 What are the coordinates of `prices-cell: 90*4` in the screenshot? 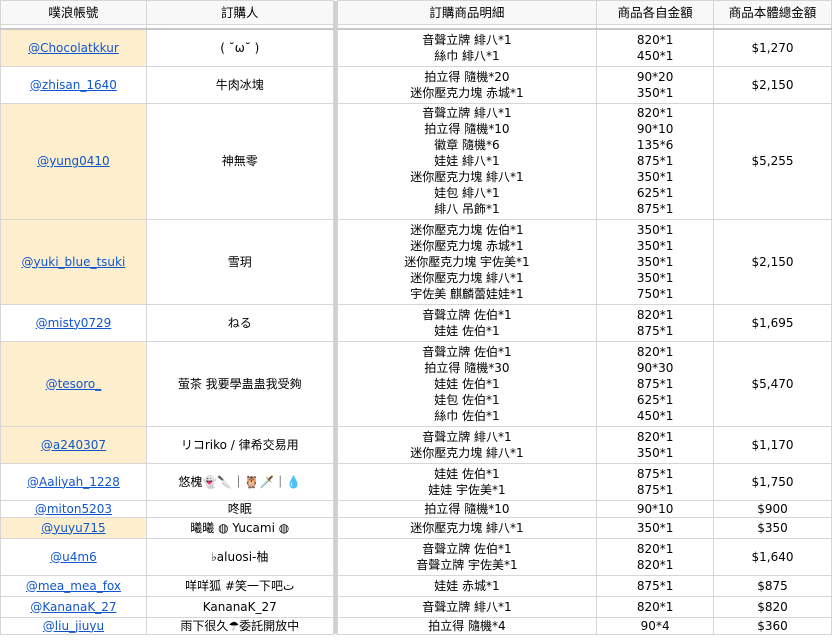 It's located at (655, 625).